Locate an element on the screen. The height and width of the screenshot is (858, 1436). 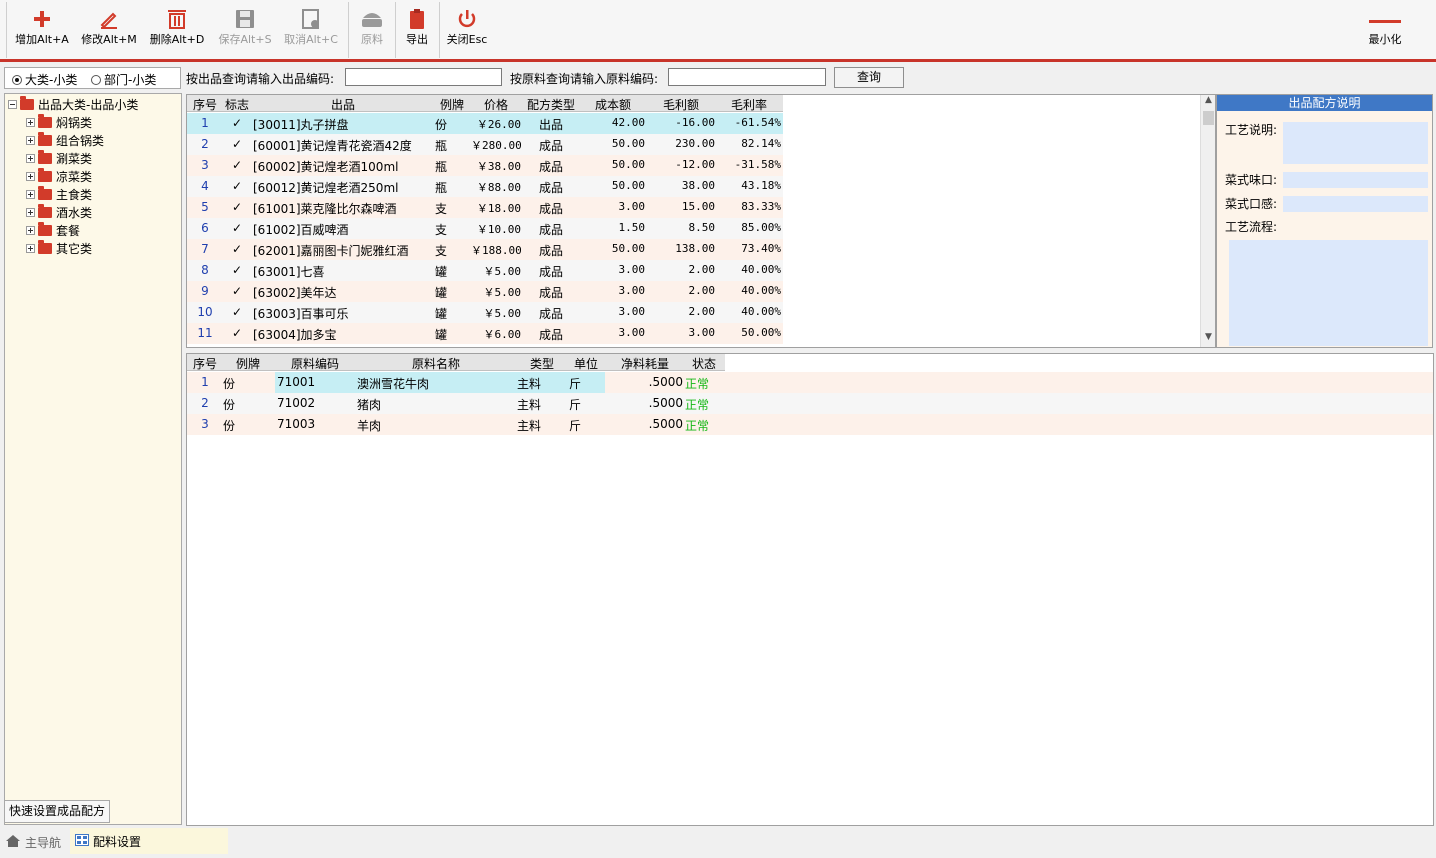
column-header: 状态 is located at coordinates (704, 363).